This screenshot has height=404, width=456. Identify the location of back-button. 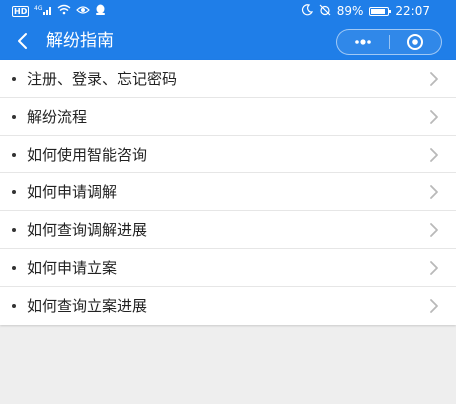
(22, 41).